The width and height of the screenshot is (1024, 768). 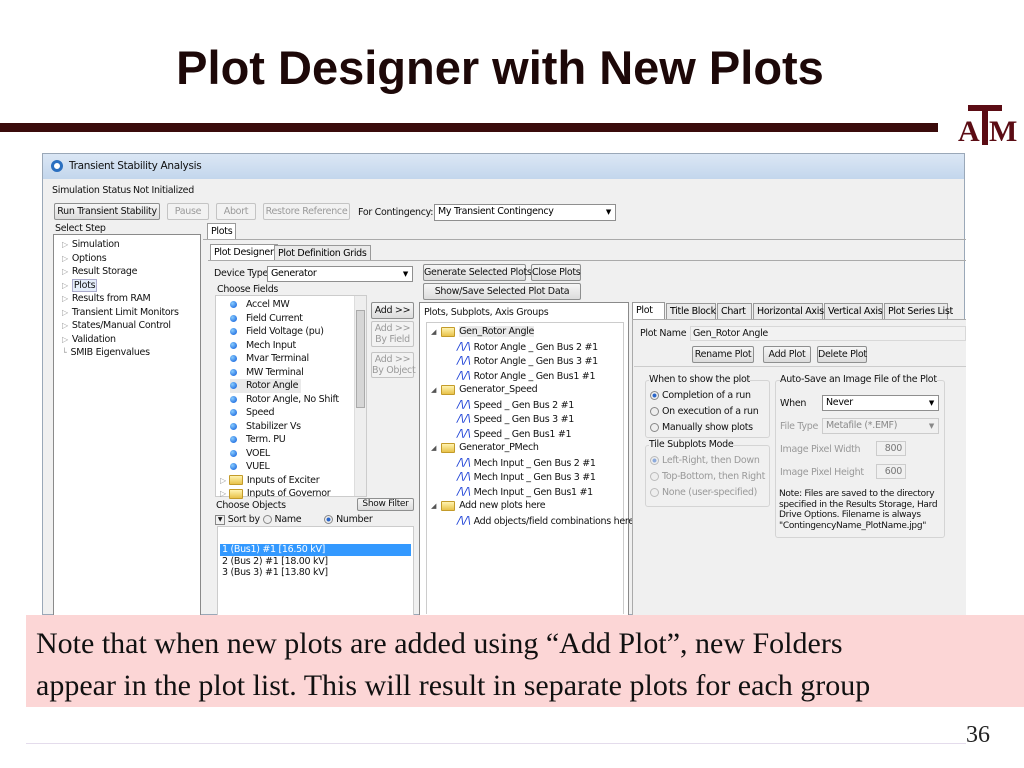 What do you see at coordinates (293, 481) in the screenshot?
I see `field-folder: ▷ Inputs of Exciter` at bounding box center [293, 481].